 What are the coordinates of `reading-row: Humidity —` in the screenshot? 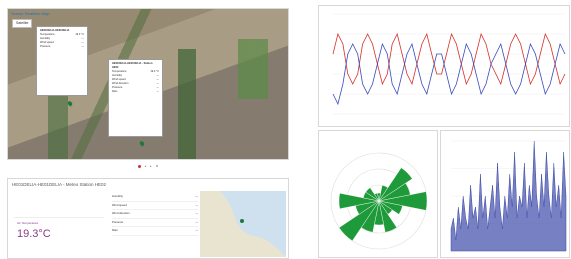 It's located at (155, 197).